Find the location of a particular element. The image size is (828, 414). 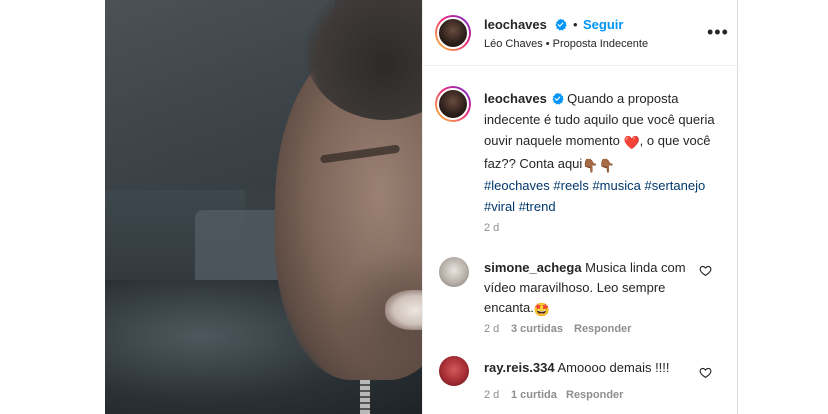

comment: ray.reis.334 Amoooo demais !!!! is located at coordinates (594, 368).